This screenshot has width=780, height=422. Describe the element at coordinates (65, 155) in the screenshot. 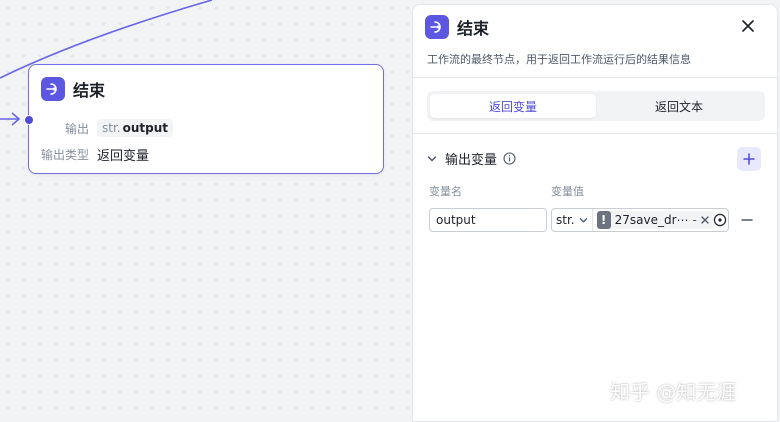

I see `node-output-type-label: 输出类型` at that location.